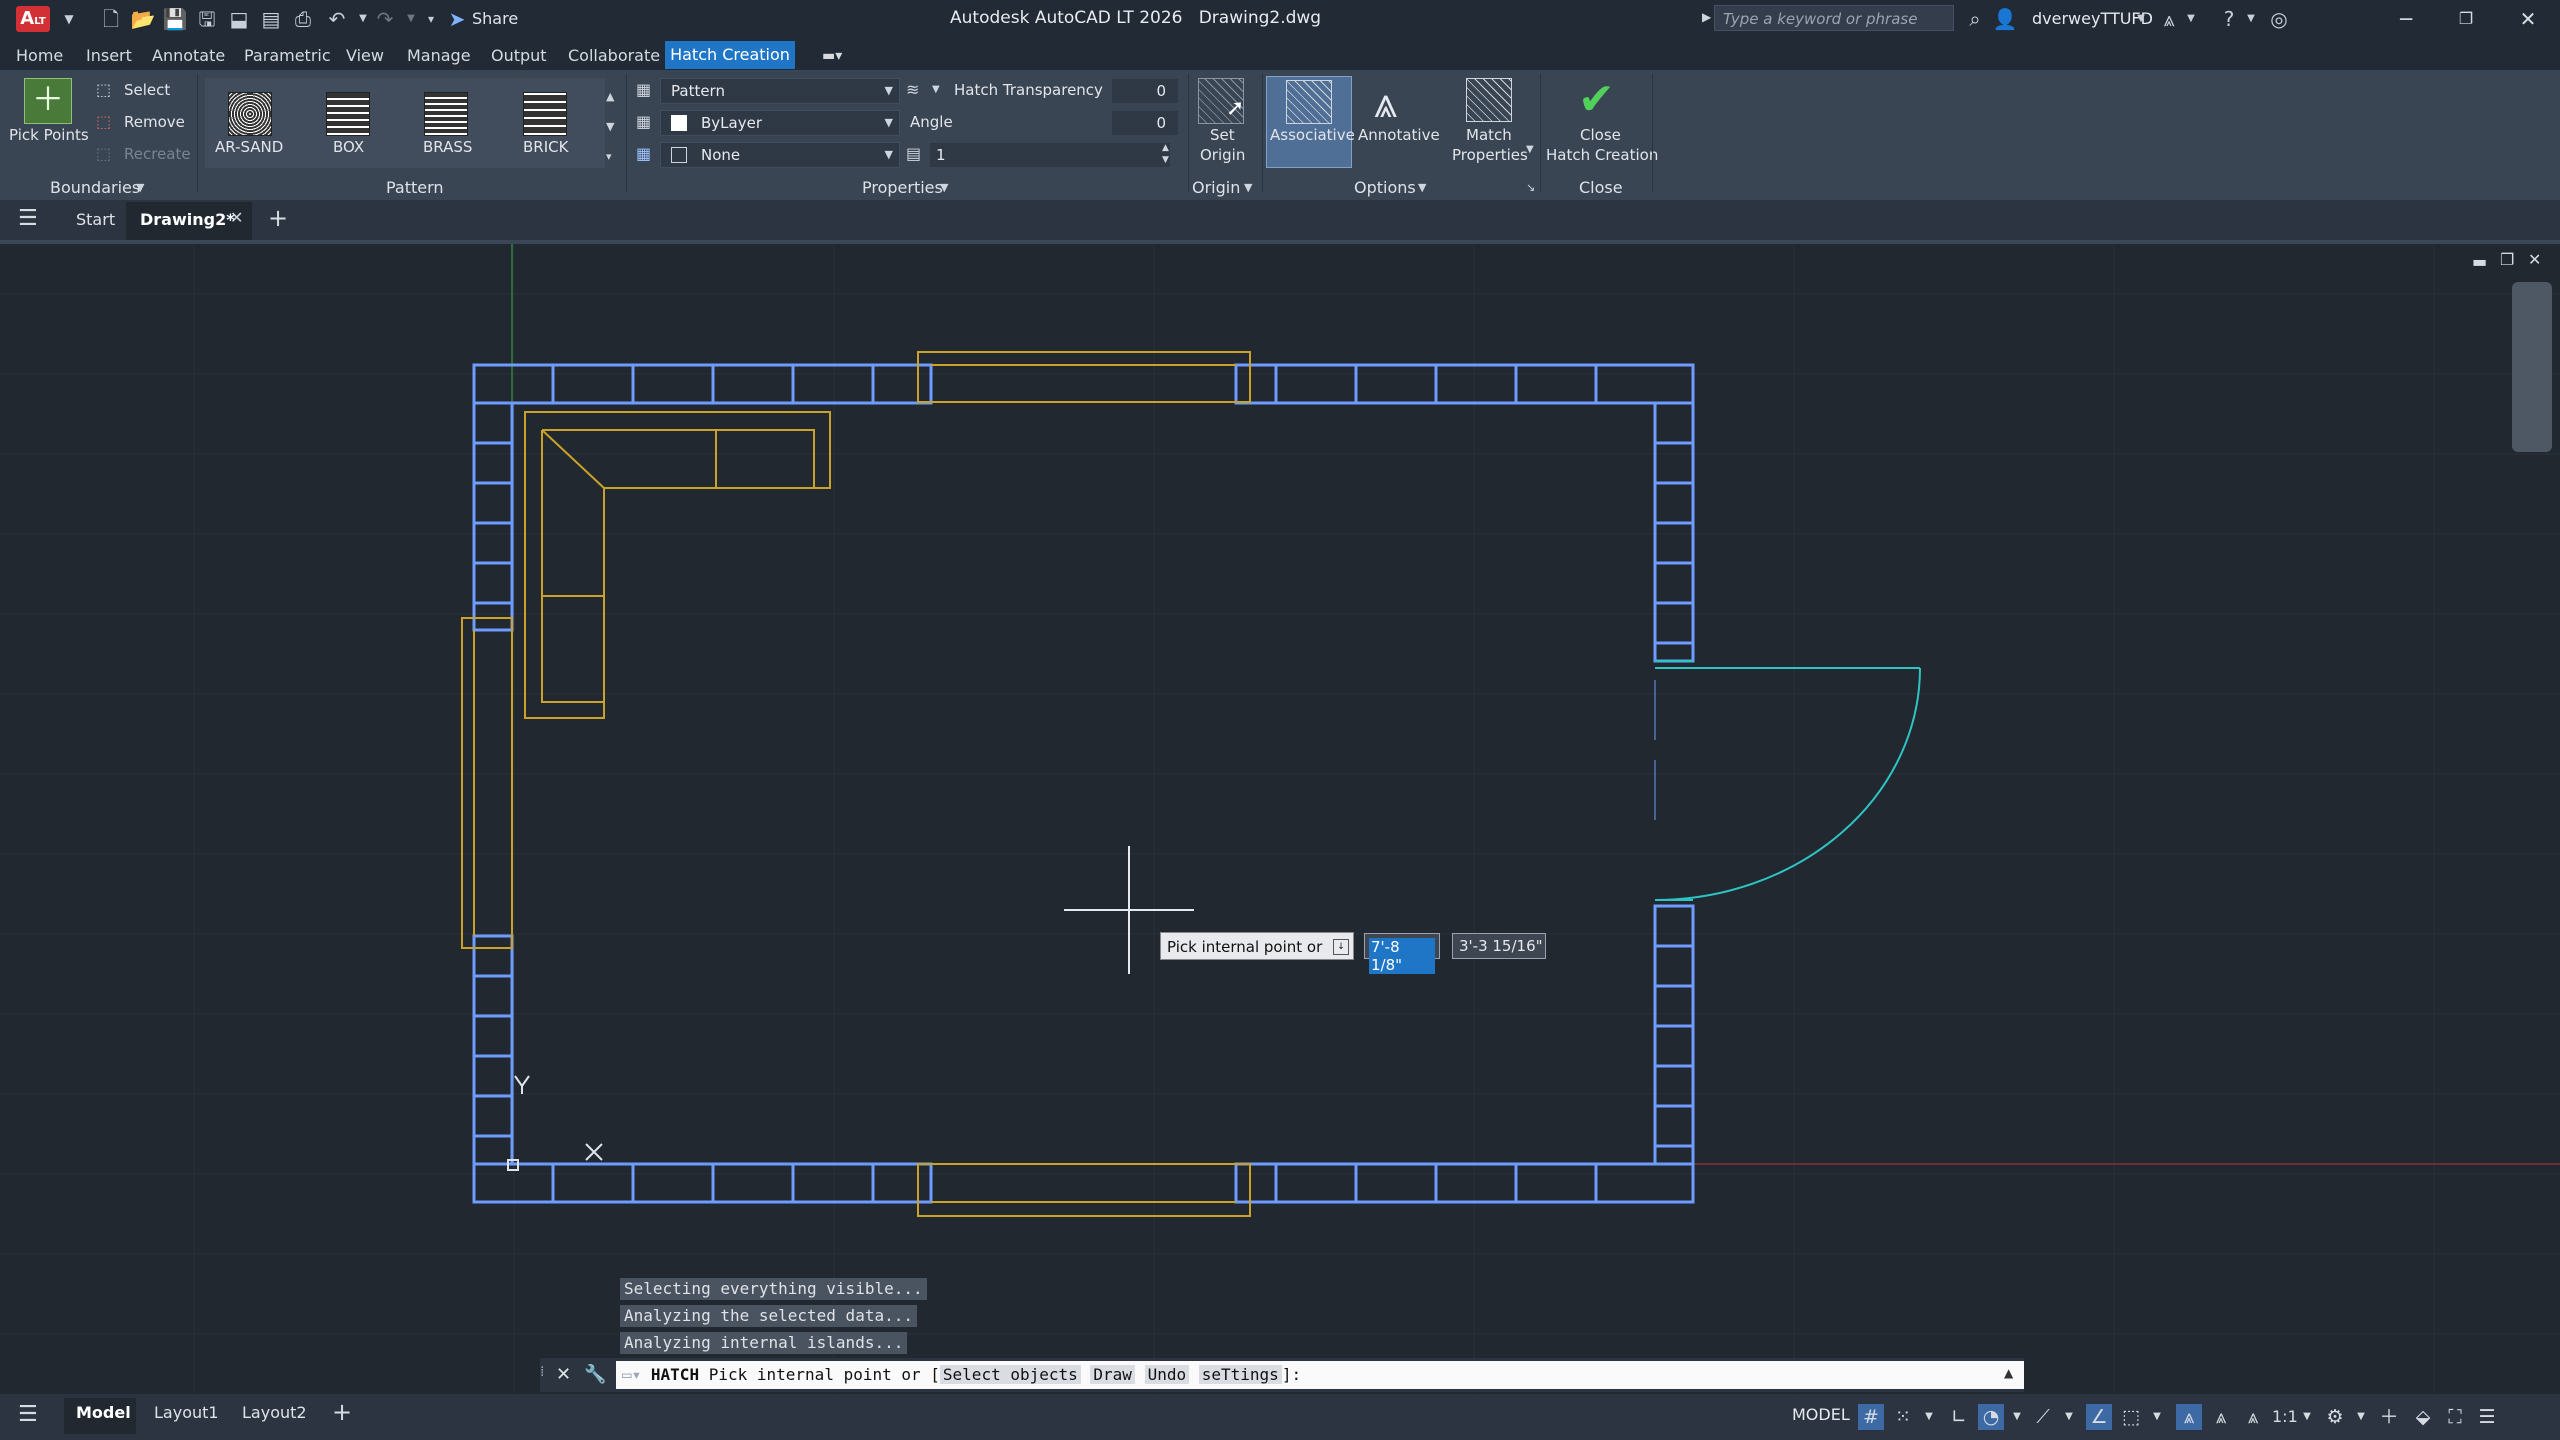 The image size is (2560, 1440). What do you see at coordinates (271, 19) in the screenshot?
I see `publish-icon: ▤` at bounding box center [271, 19].